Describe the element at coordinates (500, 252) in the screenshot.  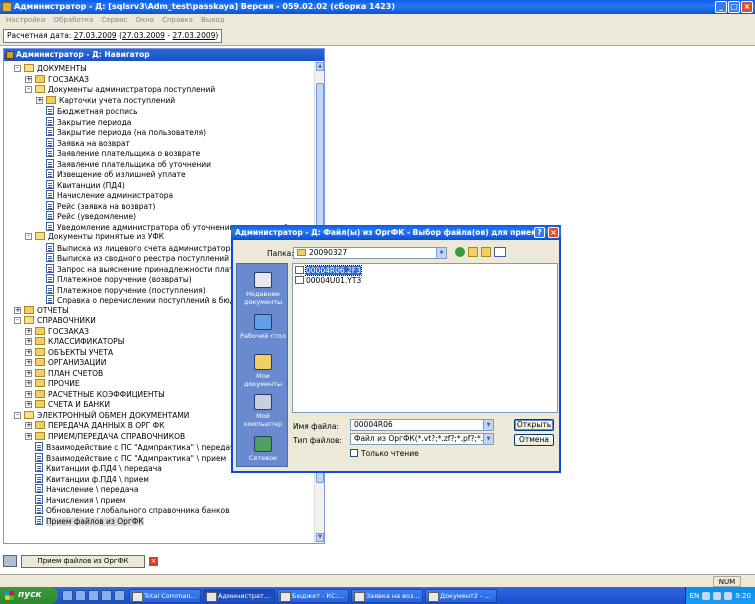
I see `view-menu-icon` at that location.